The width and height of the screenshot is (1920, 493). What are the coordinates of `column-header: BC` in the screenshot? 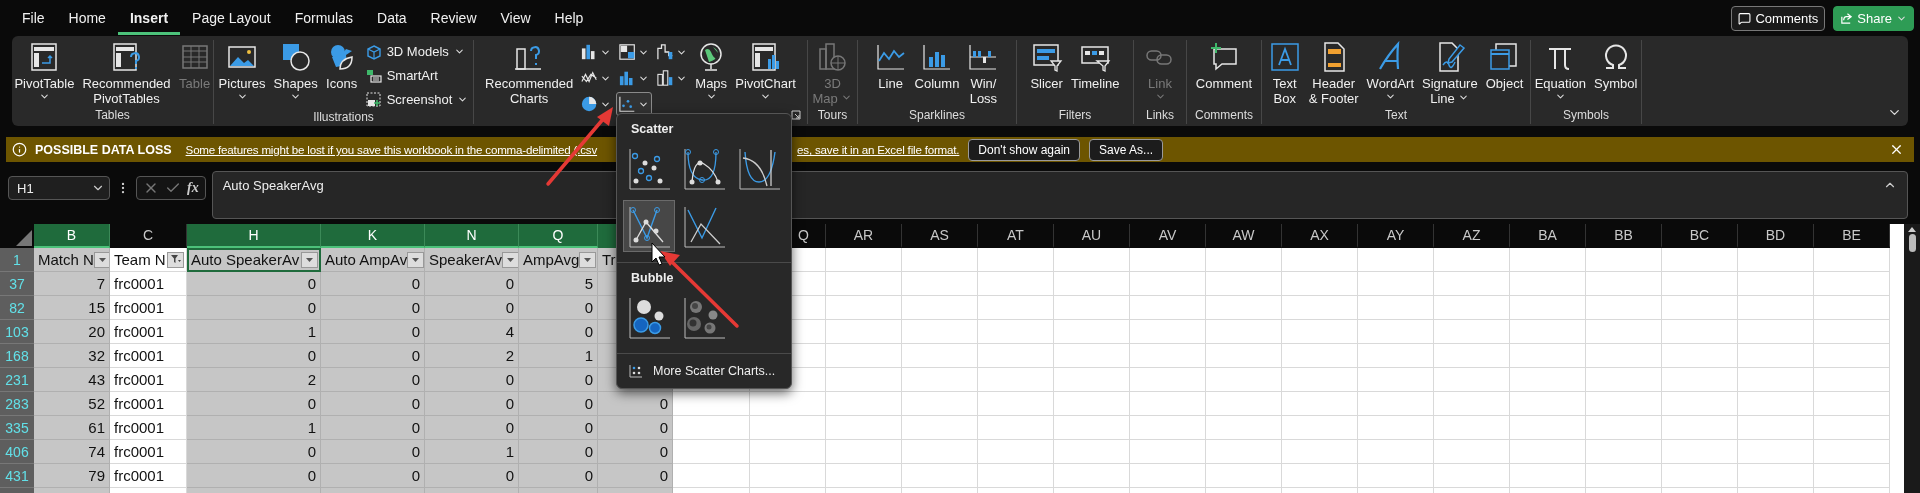 It's located at (1700, 236).